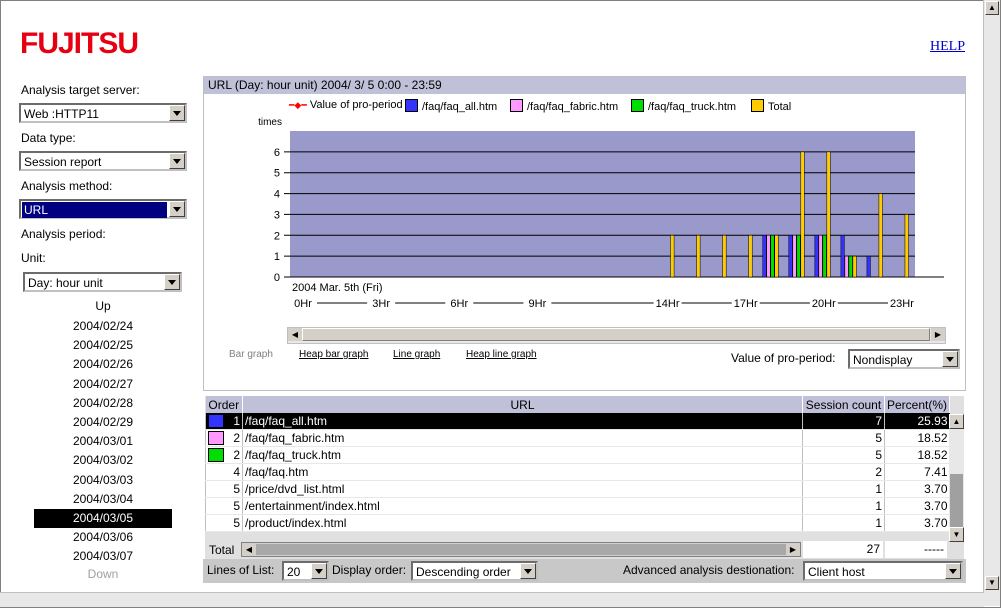 This screenshot has width=1001, height=608. What do you see at coordinates (236, 472) in the screenshot?
I see `row-order: 4` at bounding box center [236, 472].